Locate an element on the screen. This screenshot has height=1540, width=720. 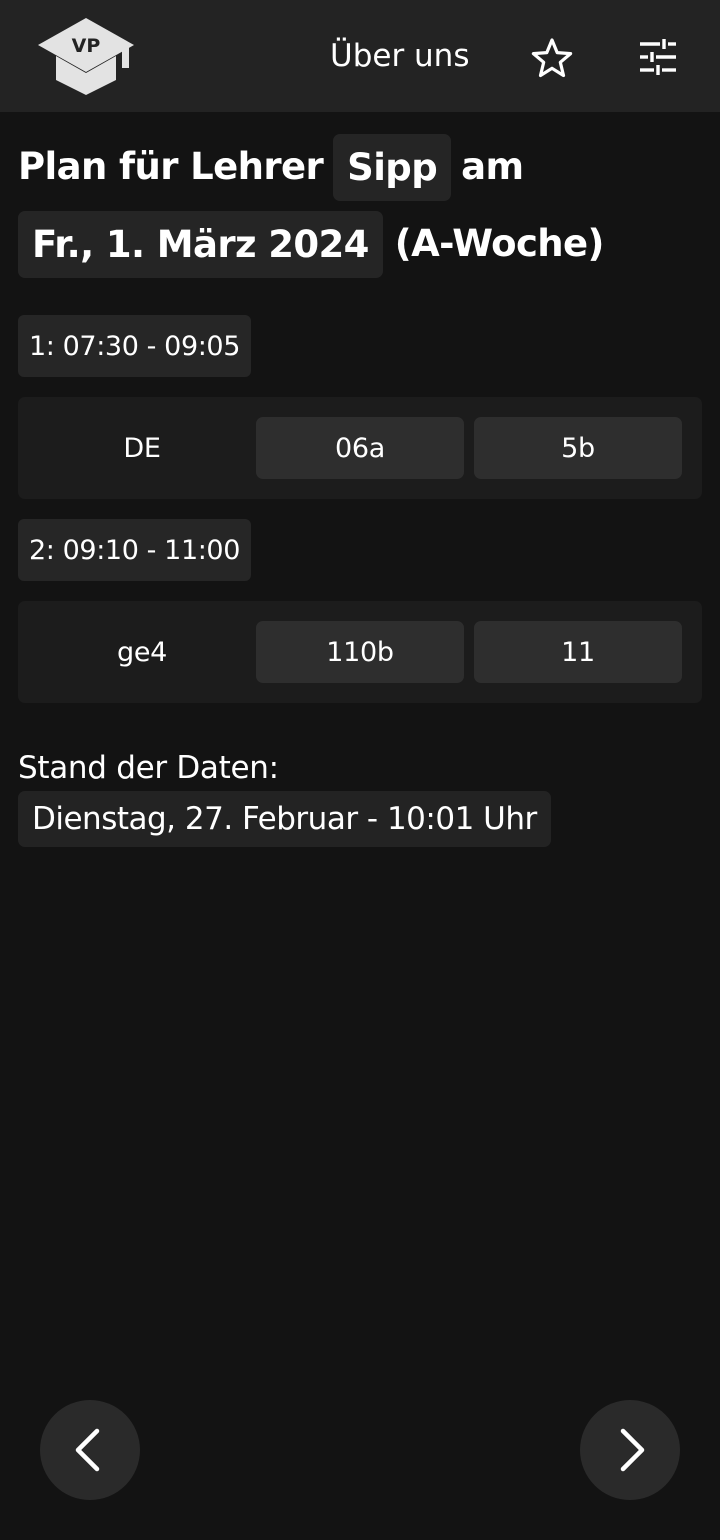
svg-text: VP is located at coordinates (86, 46).